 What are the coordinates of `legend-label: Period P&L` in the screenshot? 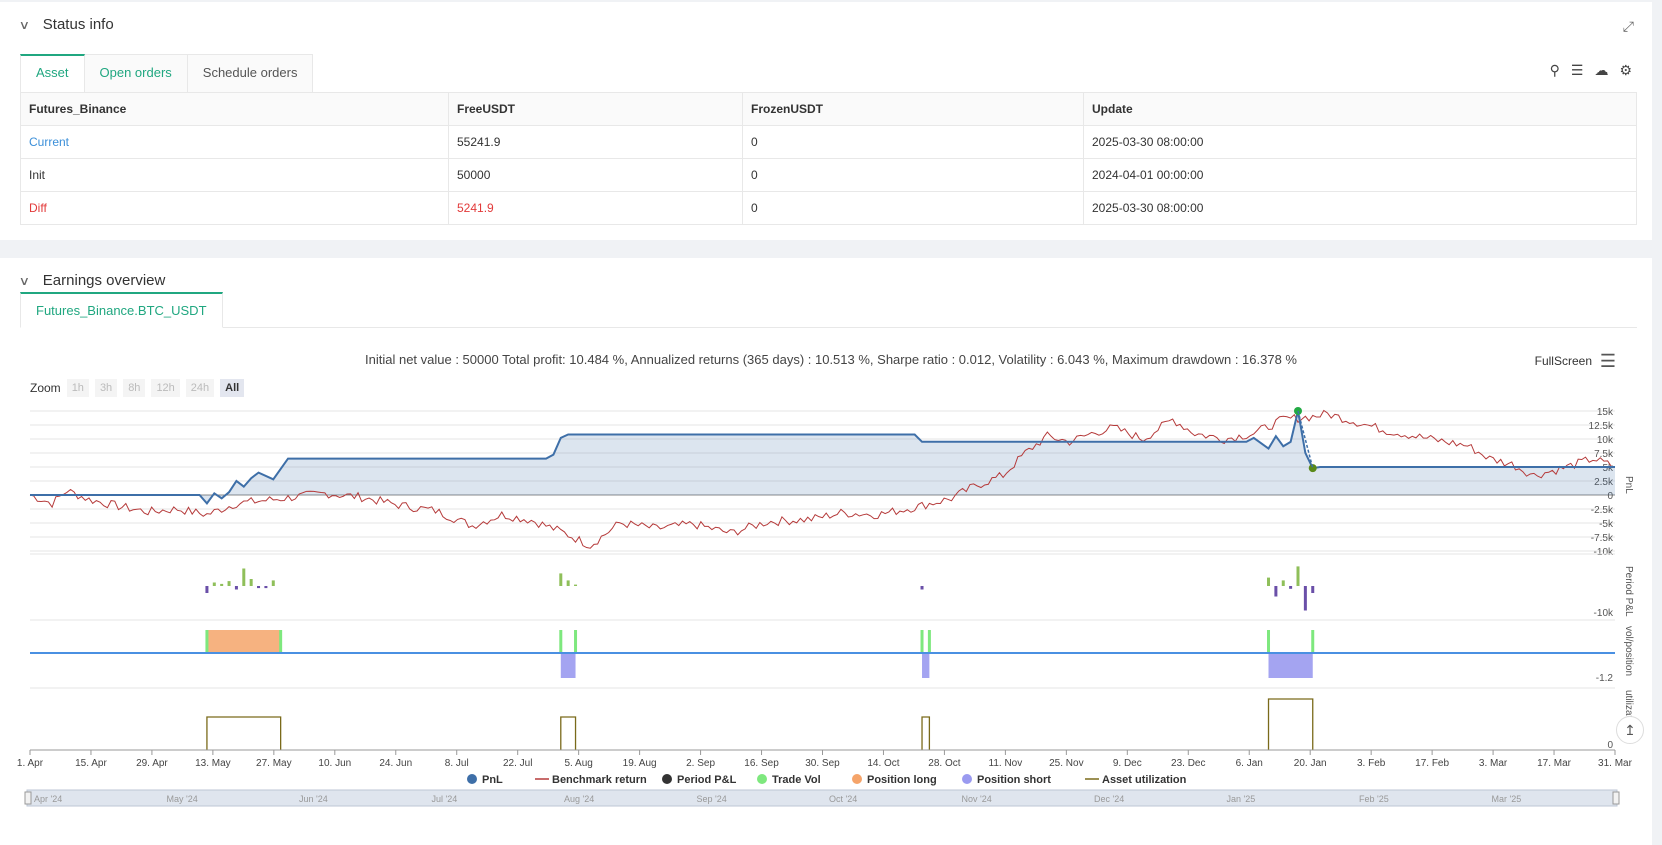 It's located at (707, 780).